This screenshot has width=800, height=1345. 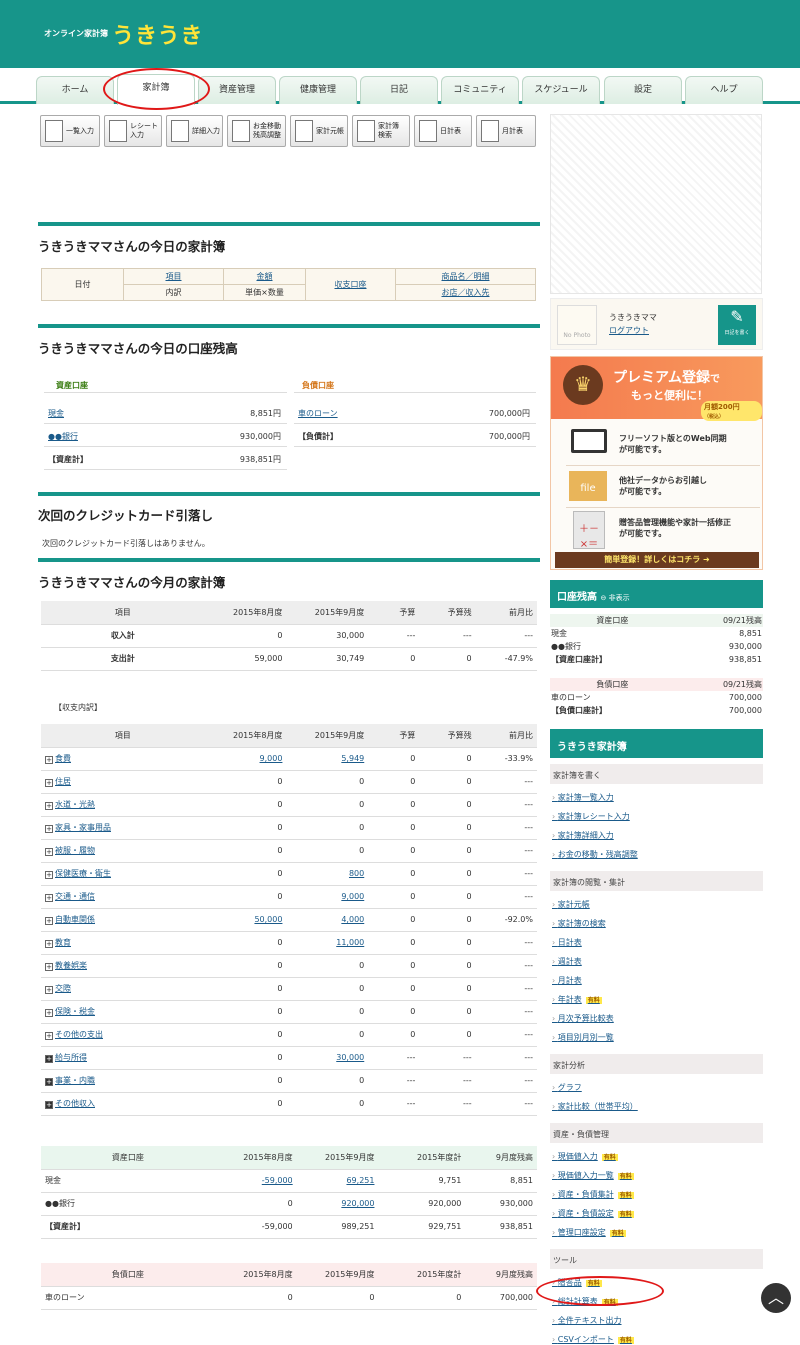 What do you see at coordinates (352, 758) in the screenshot?
I see `cell-value: 5,949` at bounding box center [352, 758].